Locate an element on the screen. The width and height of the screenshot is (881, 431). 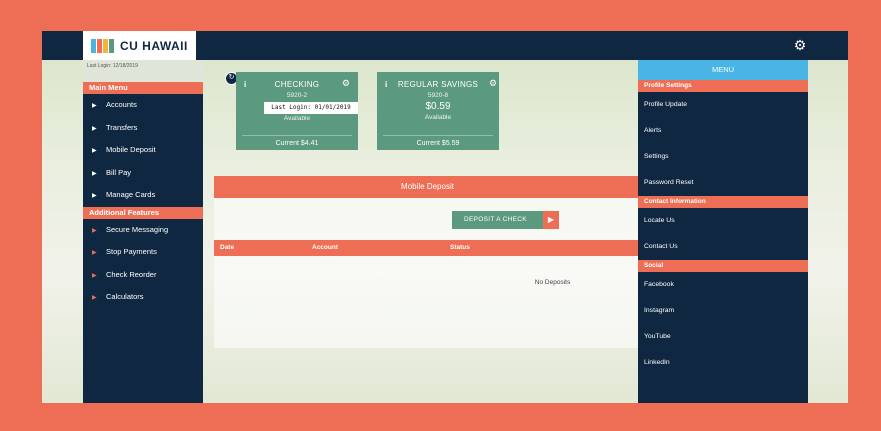
column-header-status: Status is located at coordinates (460, 248).